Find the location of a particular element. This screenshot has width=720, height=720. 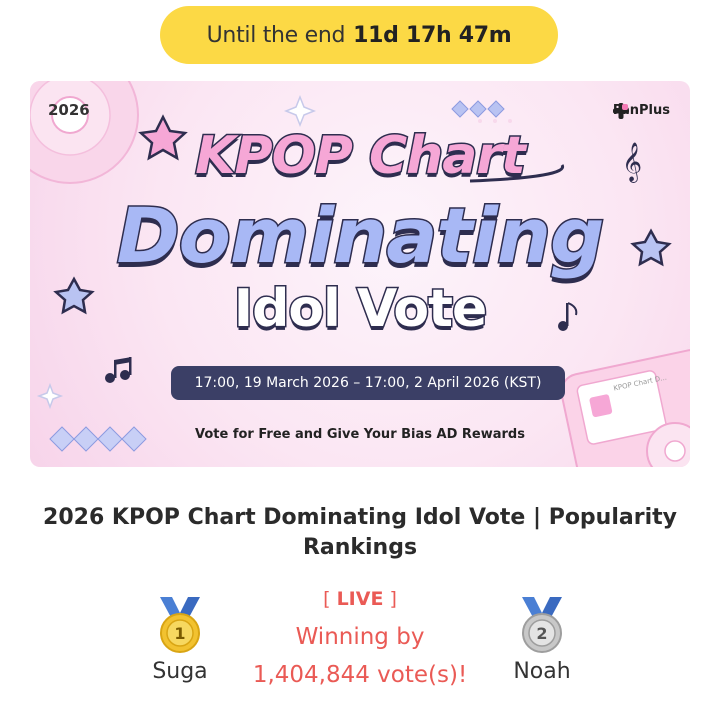

countdown-pill: Until the end 11d 17h 47m is located at coordinates (359, 35).